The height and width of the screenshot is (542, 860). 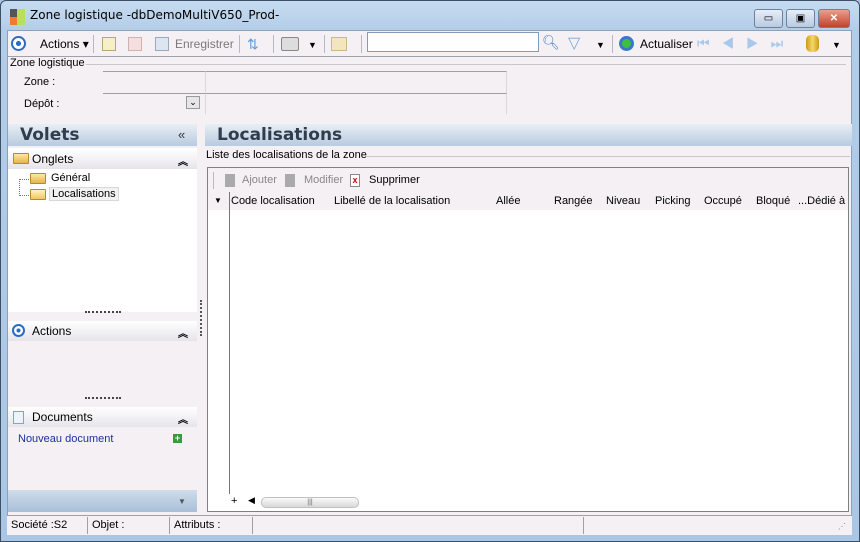 I want to click on zone-description-field, so click(x=356, y=82).